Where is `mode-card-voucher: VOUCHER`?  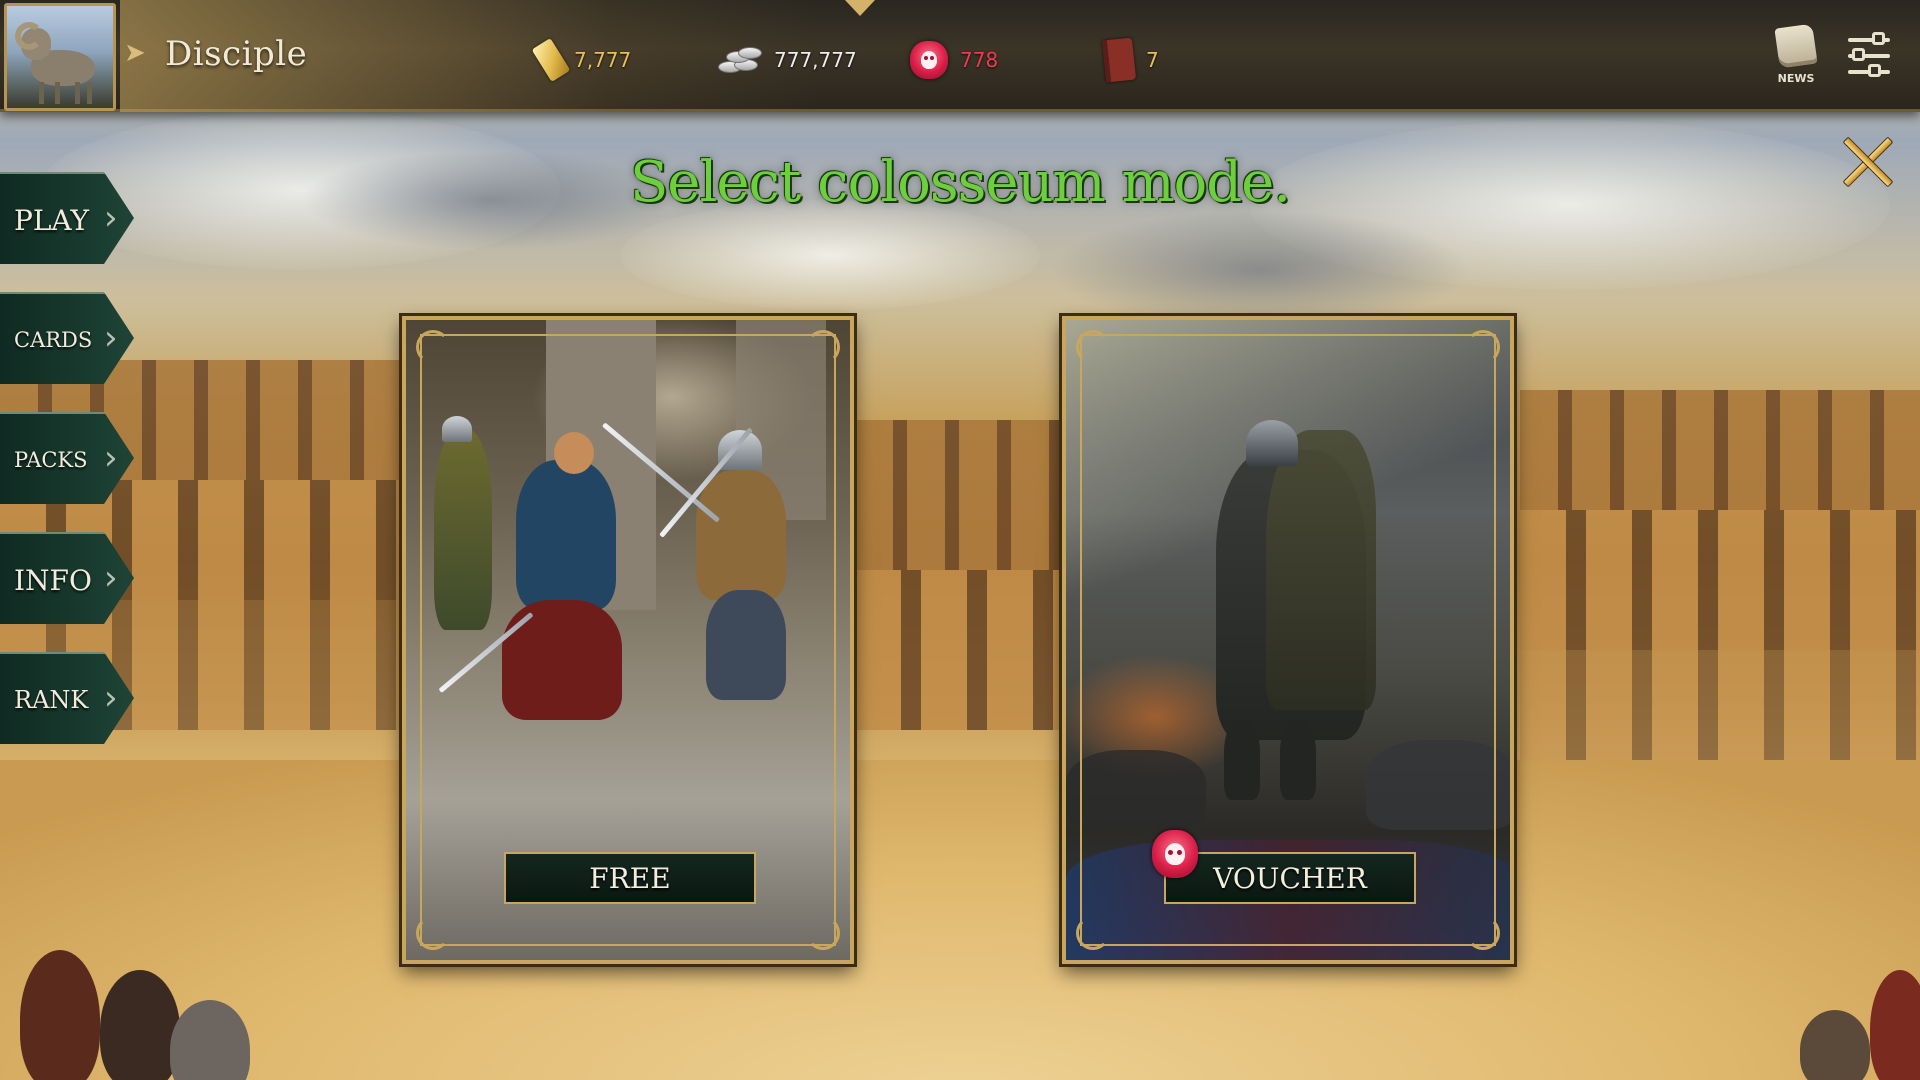
mode-card-voucher: VOUCHER is located at coordinates (1288, 640).